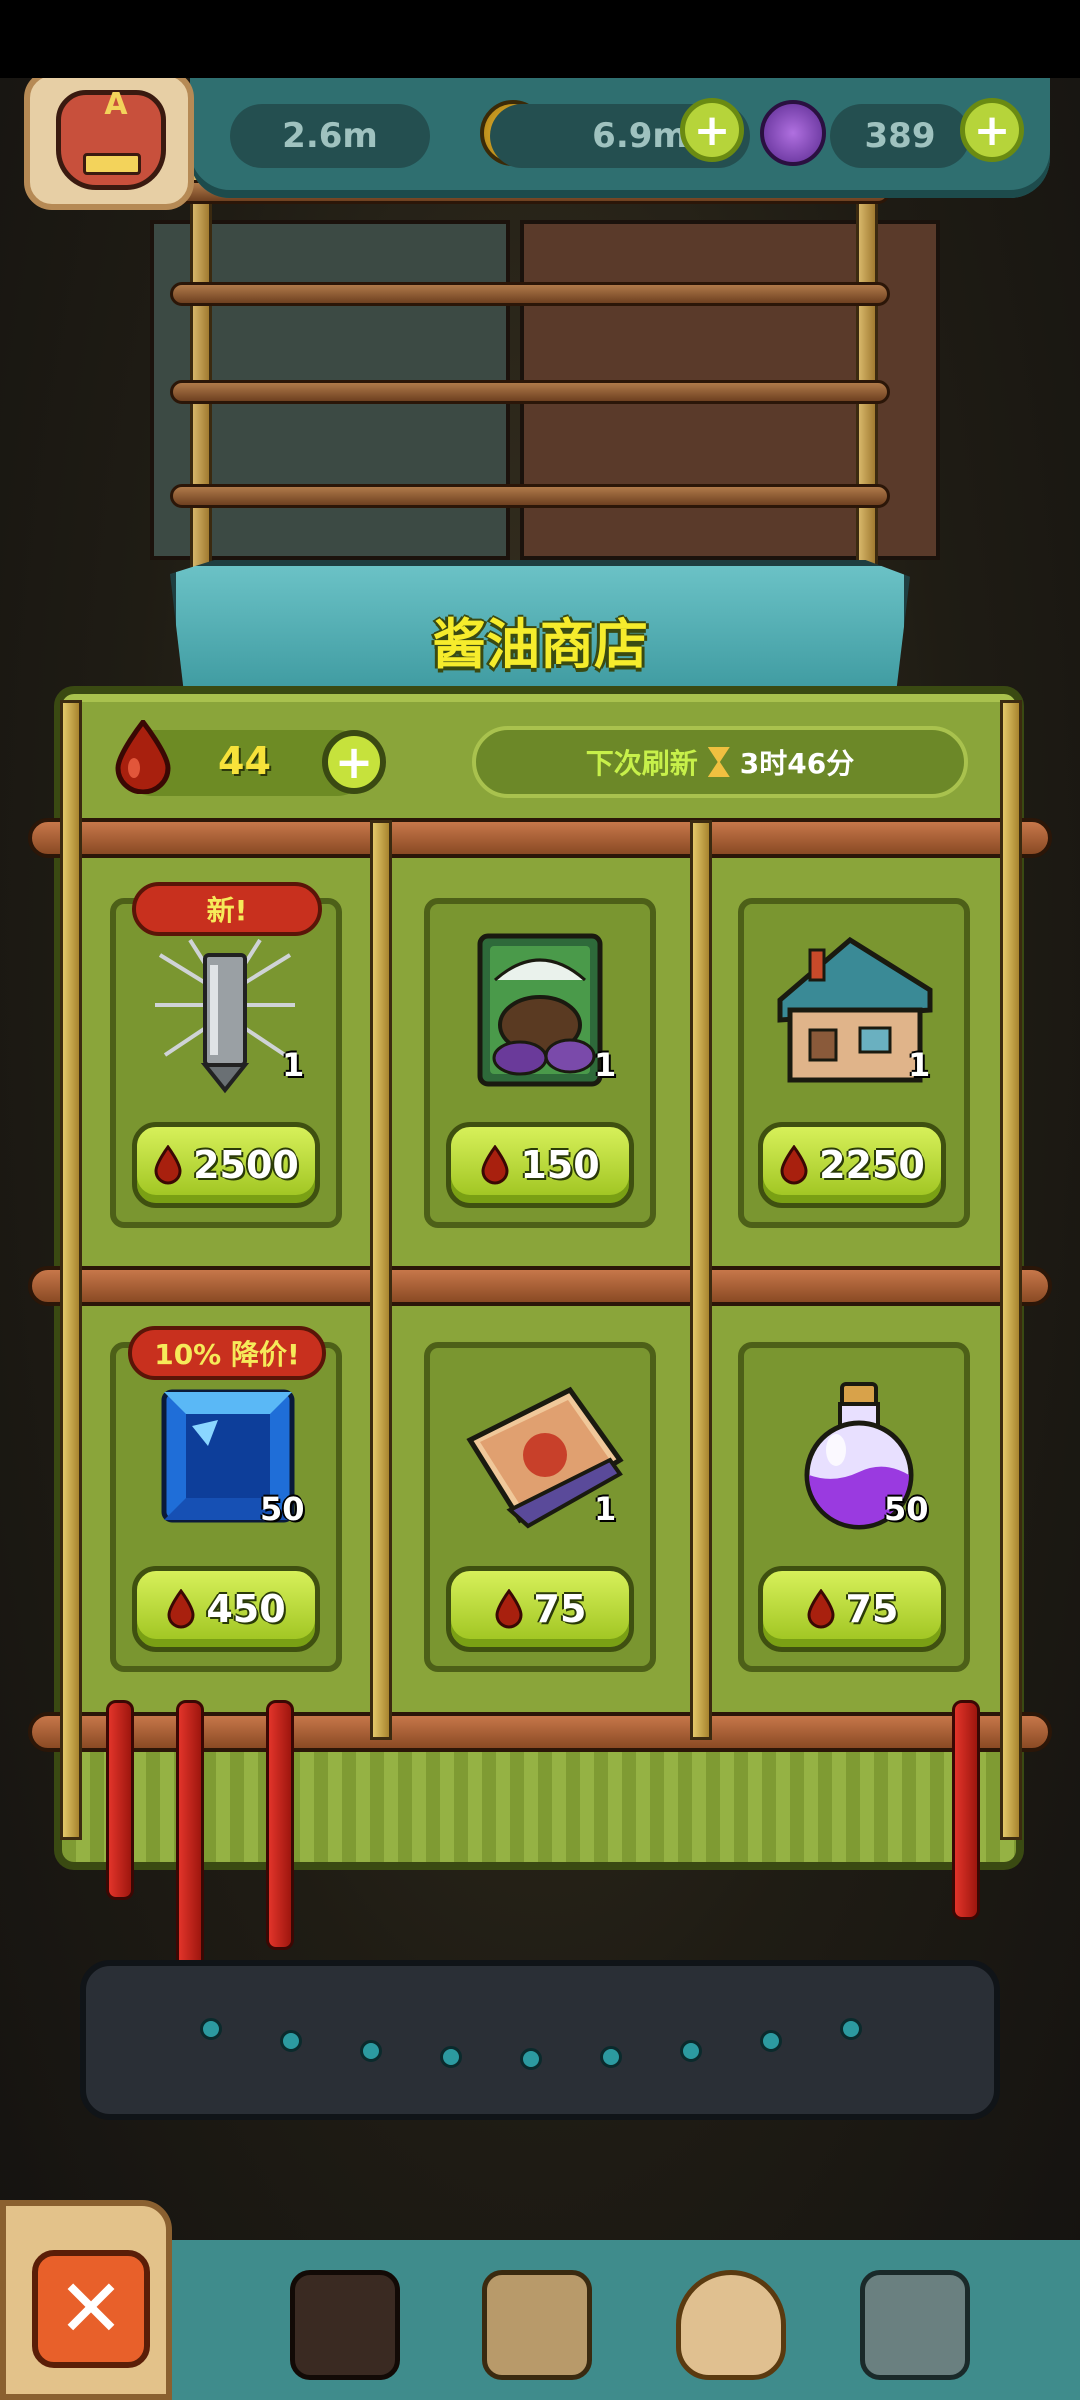 The width and height of the screenshot is (1080, 2400). Describe the element at coordinates (244, 761) in the screenshot. I see `blood-count: 44` at that location.